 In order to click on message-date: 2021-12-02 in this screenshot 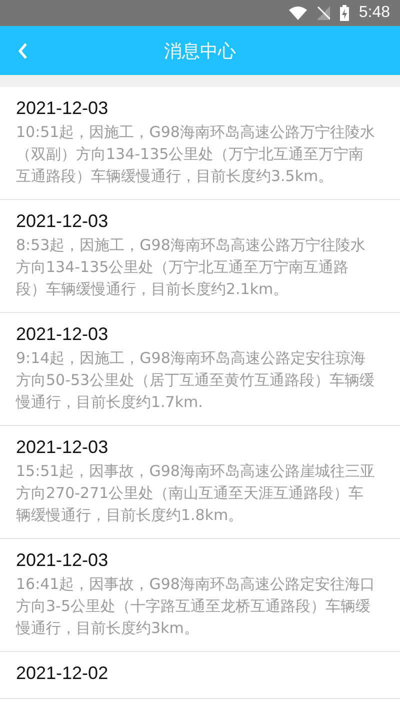, I will do `click(63, 673)`.